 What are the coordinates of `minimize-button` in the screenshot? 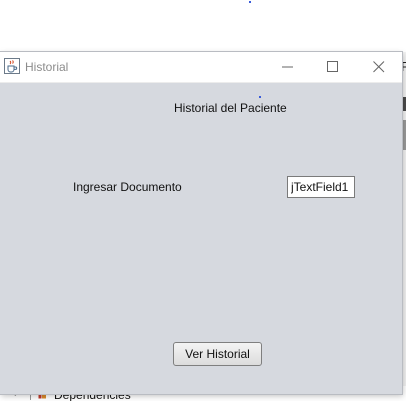 It's located at (288, 67).